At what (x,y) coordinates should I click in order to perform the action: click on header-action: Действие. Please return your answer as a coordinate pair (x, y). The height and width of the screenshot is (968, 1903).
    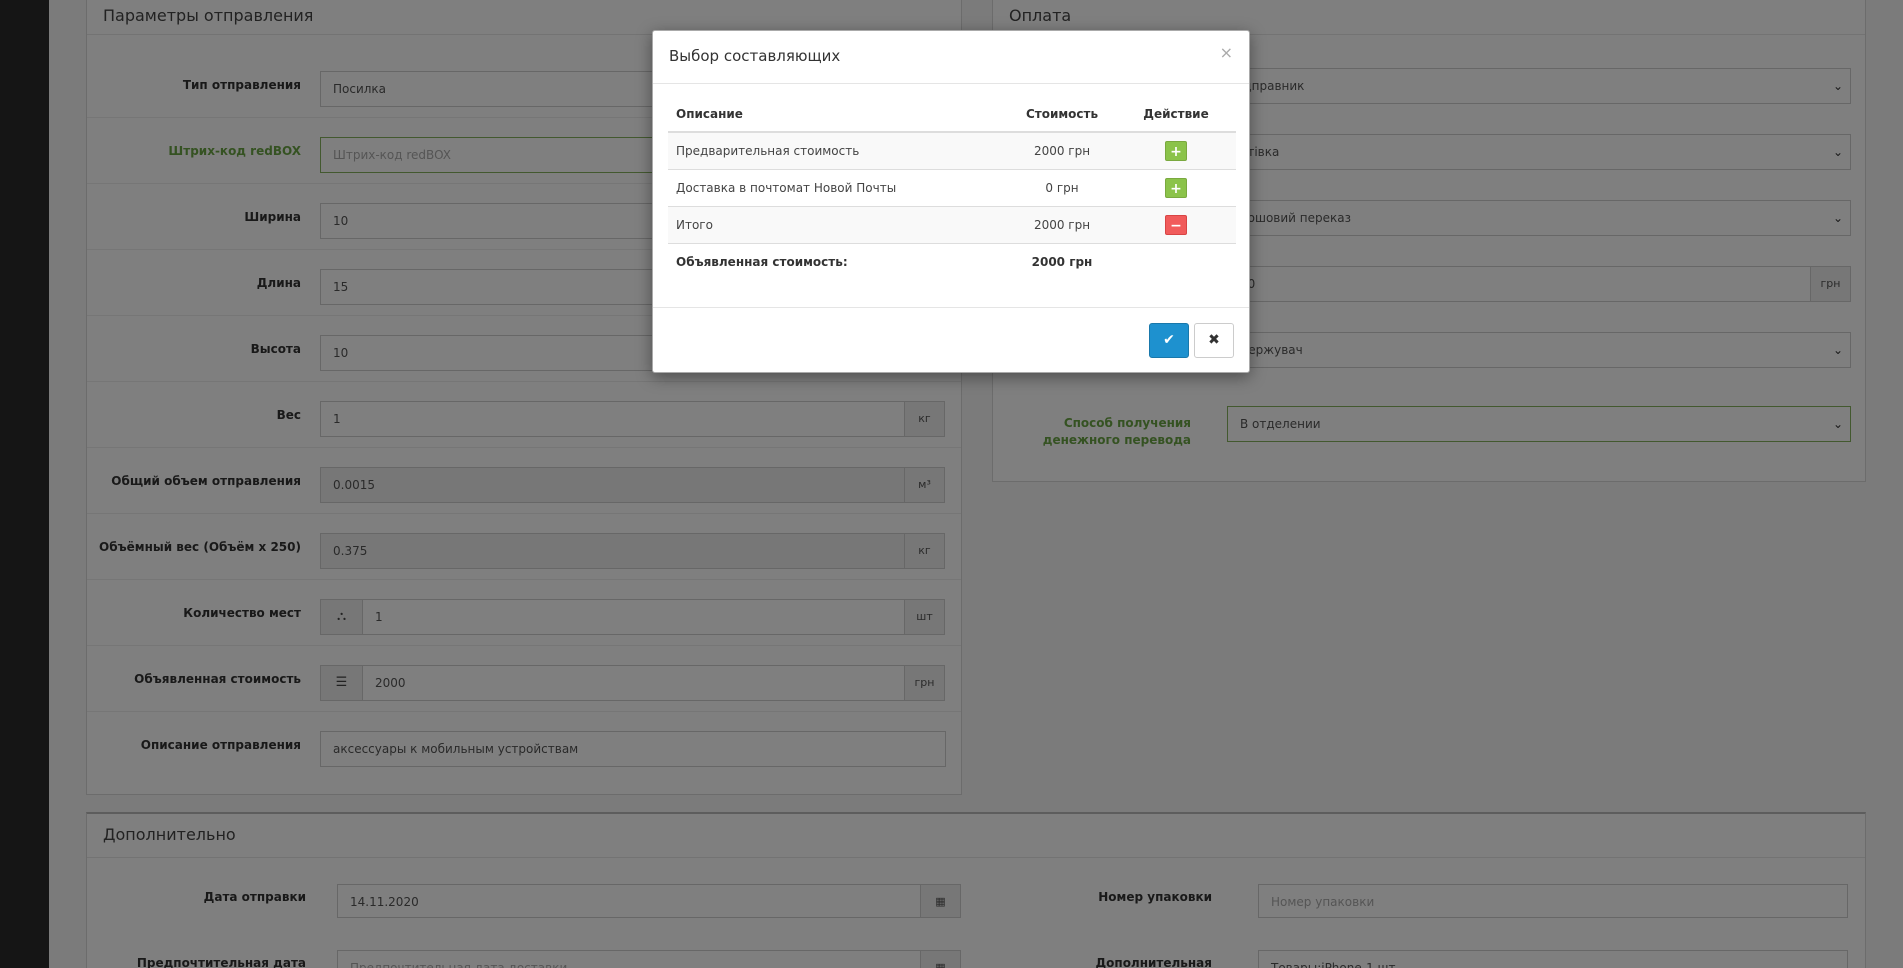
    Looking at the image, I should click on (1176, 114).